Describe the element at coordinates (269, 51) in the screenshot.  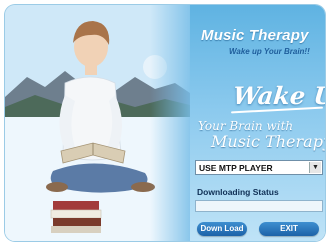
I see `app-subtitle: Wake up Your Brain!!` at that location.